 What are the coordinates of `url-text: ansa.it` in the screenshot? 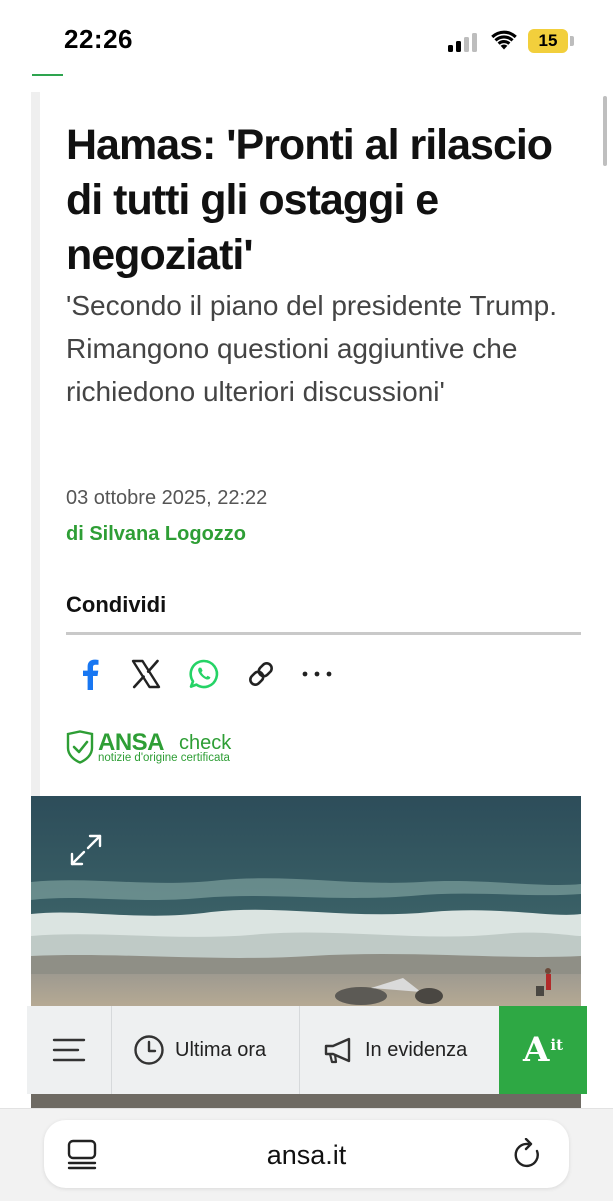 It's located at (306, 1155).